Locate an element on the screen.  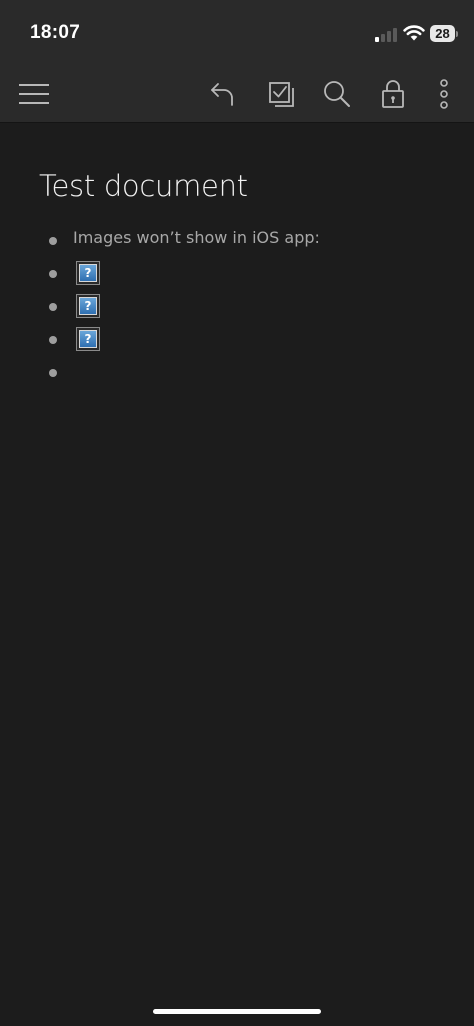
hamburger-menu-icon is located at coordinates (34, 94).